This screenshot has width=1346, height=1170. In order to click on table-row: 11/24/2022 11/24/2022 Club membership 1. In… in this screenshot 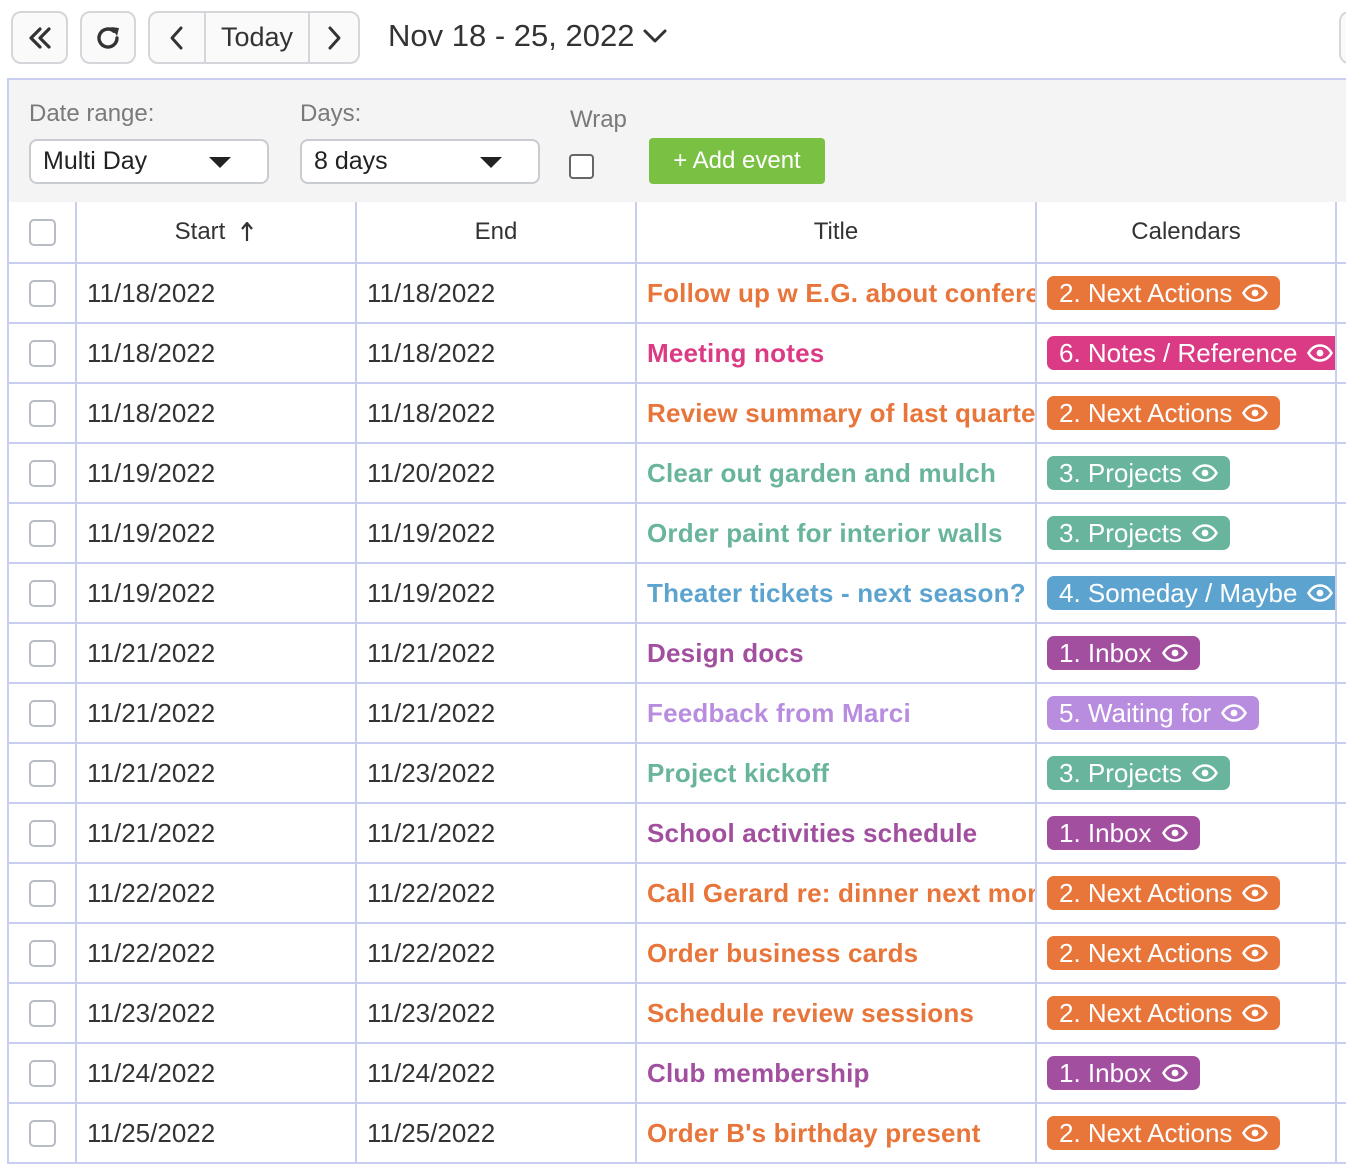, I will do `click(676, 1074)`.